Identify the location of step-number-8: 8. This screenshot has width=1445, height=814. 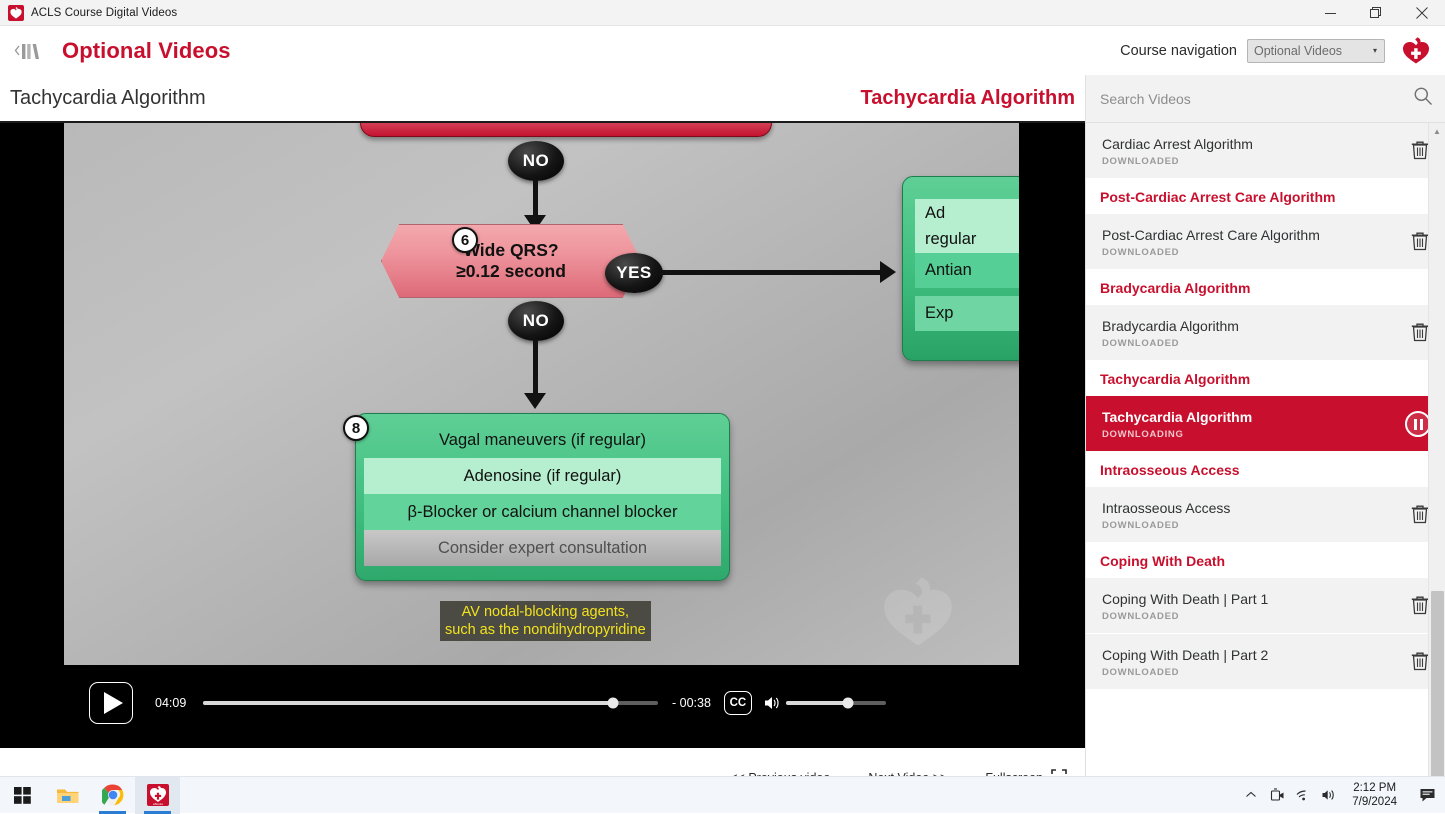
(356, 428).